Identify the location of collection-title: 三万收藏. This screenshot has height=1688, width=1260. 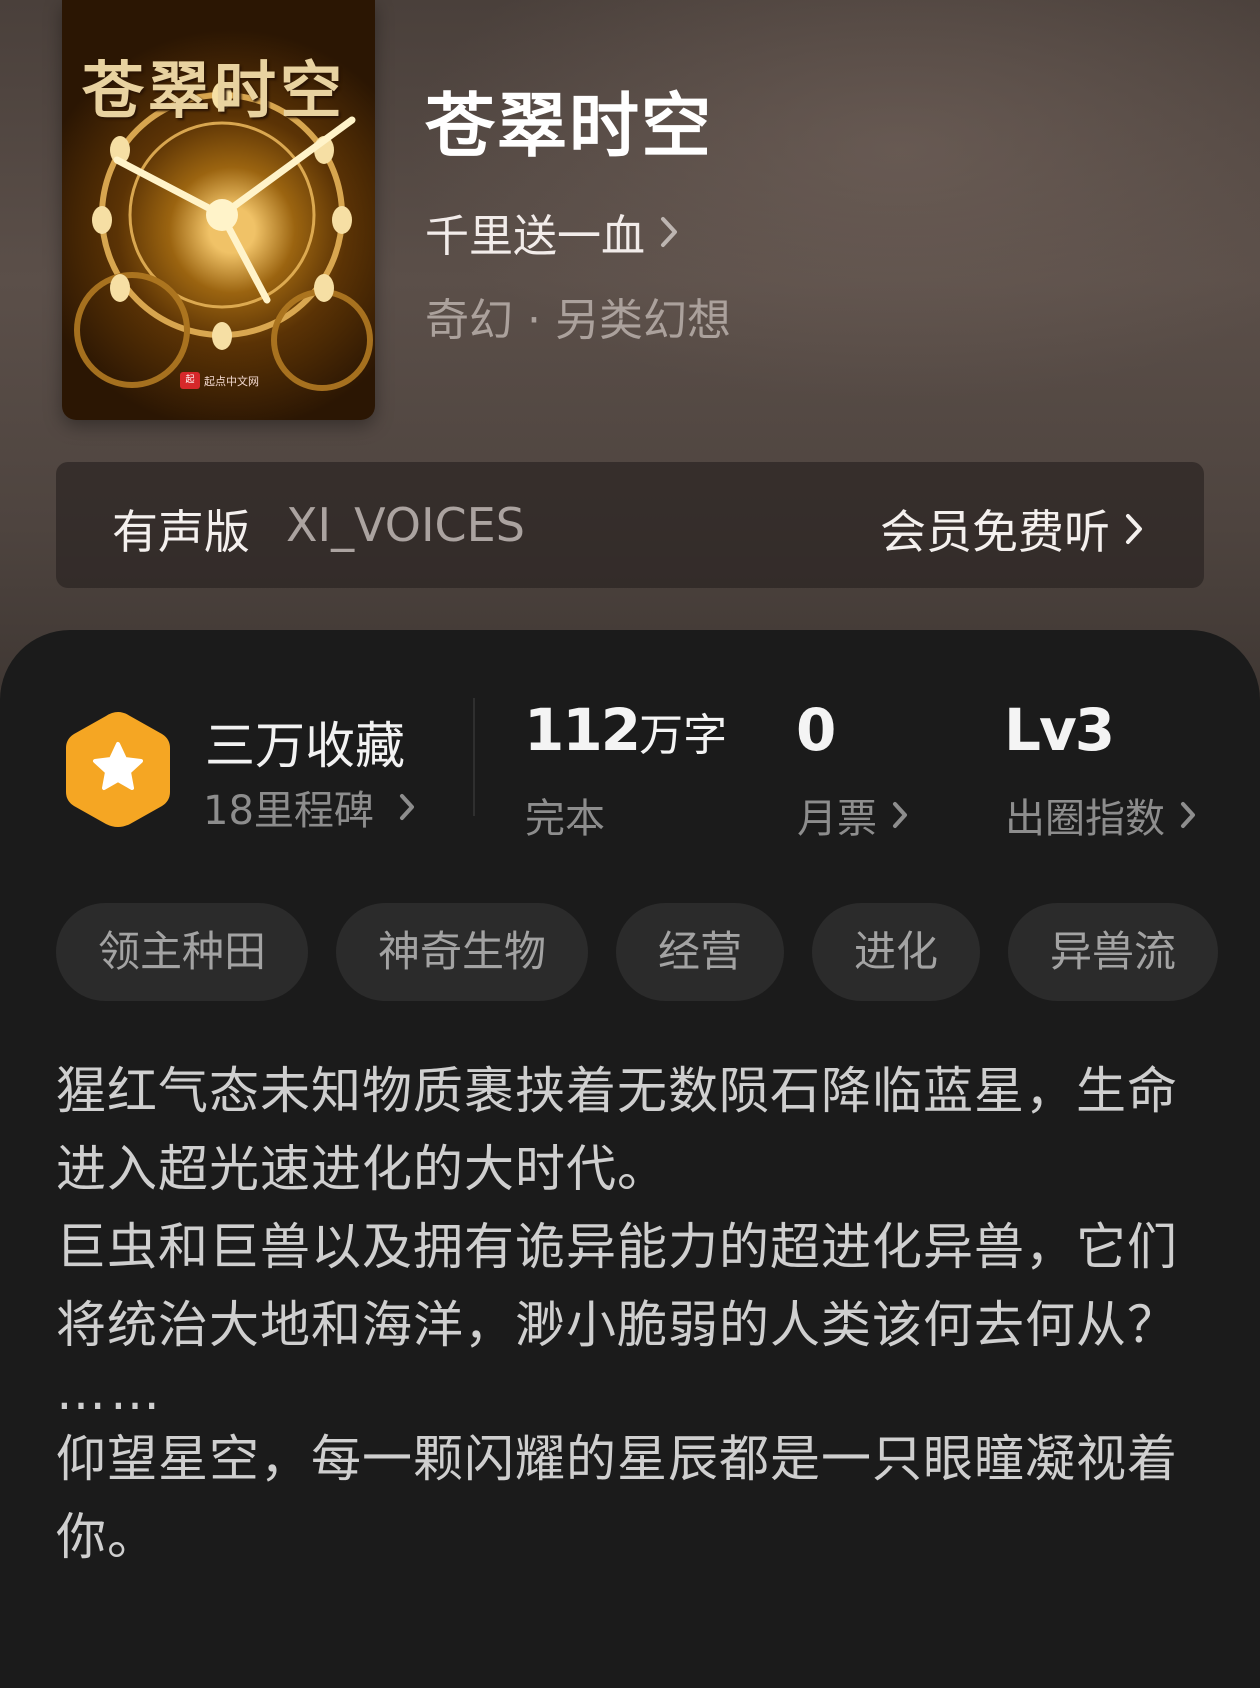
(305, 746).